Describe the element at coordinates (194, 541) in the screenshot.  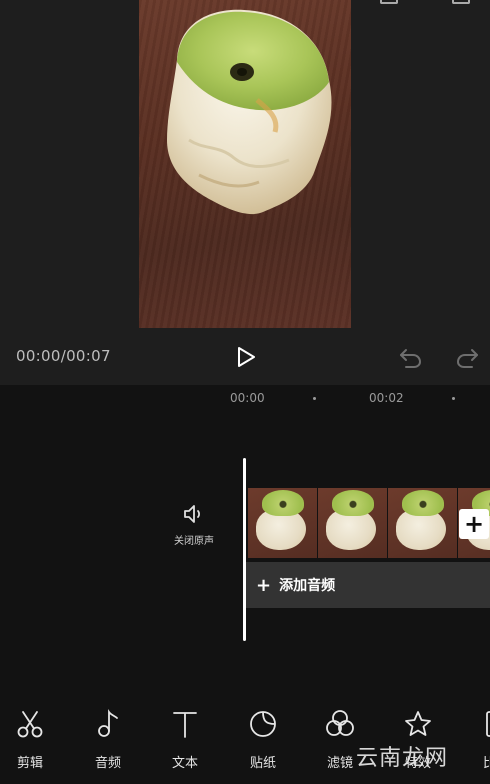
I see `mute-label: 关闭原声` at that location.